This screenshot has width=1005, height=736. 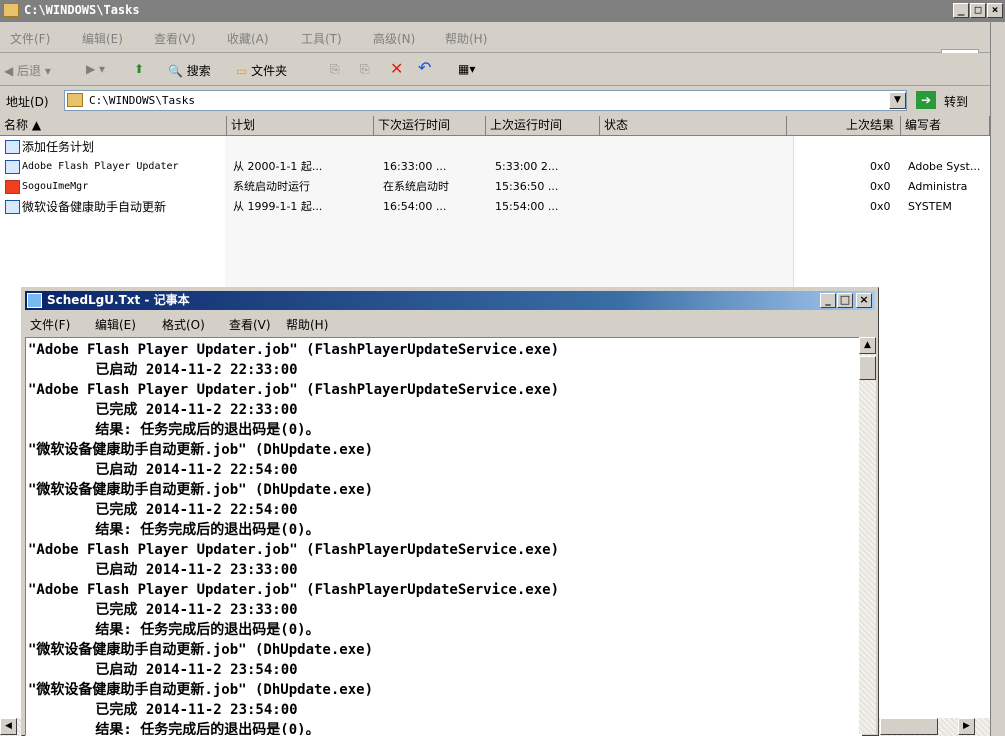 What do you see at coordinates (82, 10) in the screenshot?
I see `window-title: C:\WINDOWS\Tasks` at bounding box center [82, 10].